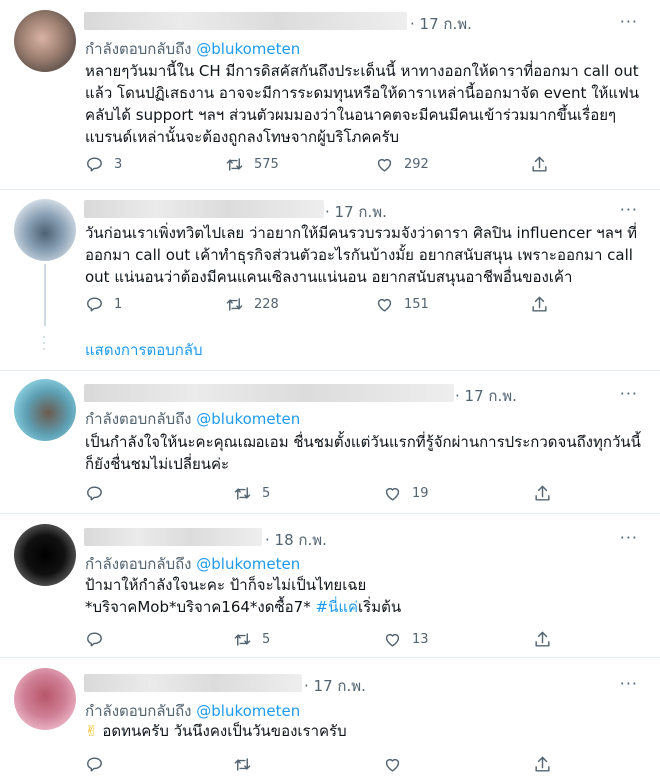 The height and width of the screenshot is (783, 660). I want to click on reply-button: 1, so click(103, 304).